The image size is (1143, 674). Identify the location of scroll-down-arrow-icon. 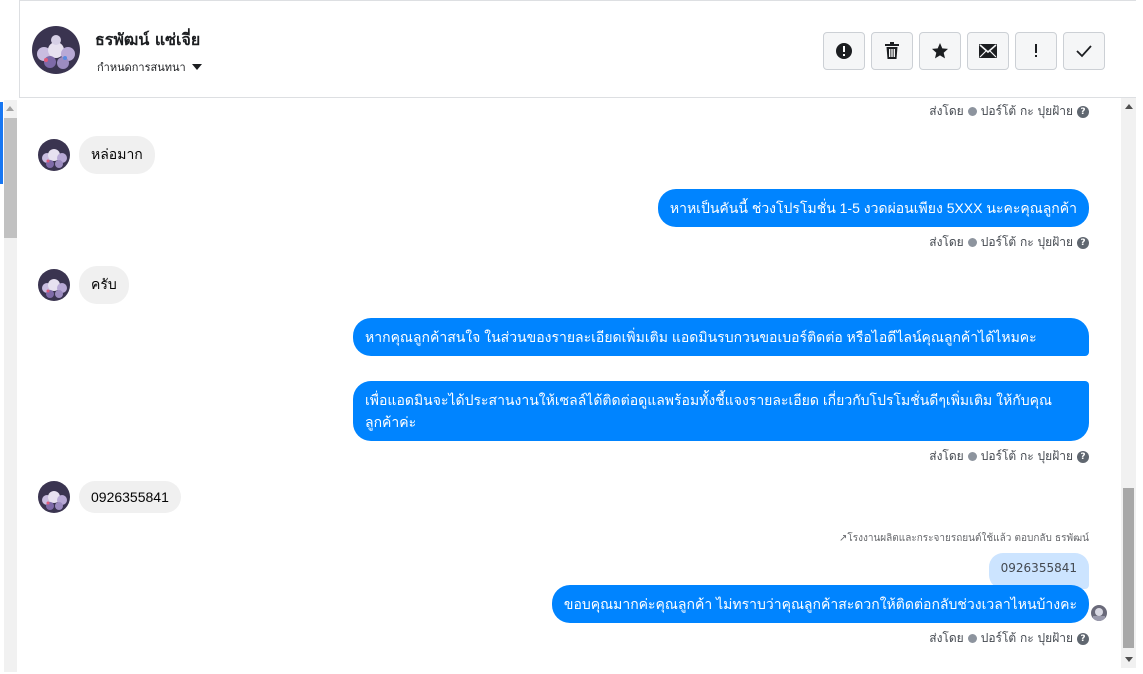
(1129, 659).